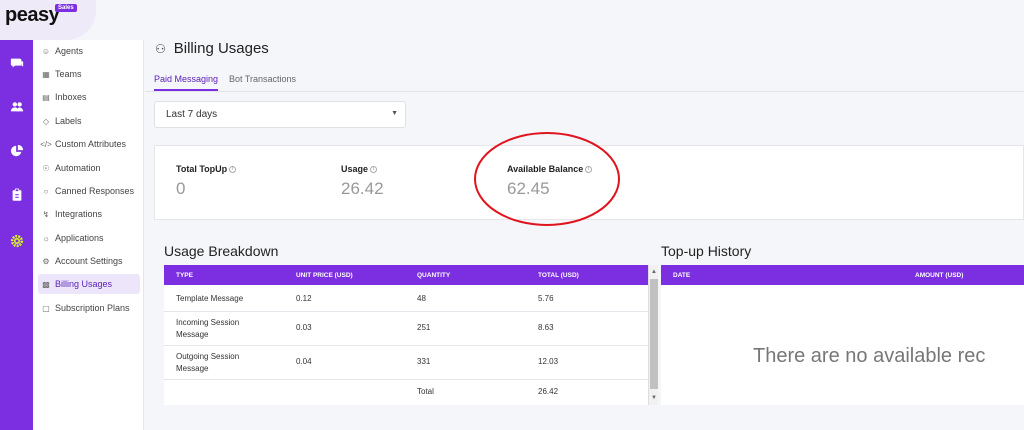  What do you see at coordinates (68, 74) in the screenshot?
I see `sidebar-item-label: Teams` at bounding box center [68, 74].